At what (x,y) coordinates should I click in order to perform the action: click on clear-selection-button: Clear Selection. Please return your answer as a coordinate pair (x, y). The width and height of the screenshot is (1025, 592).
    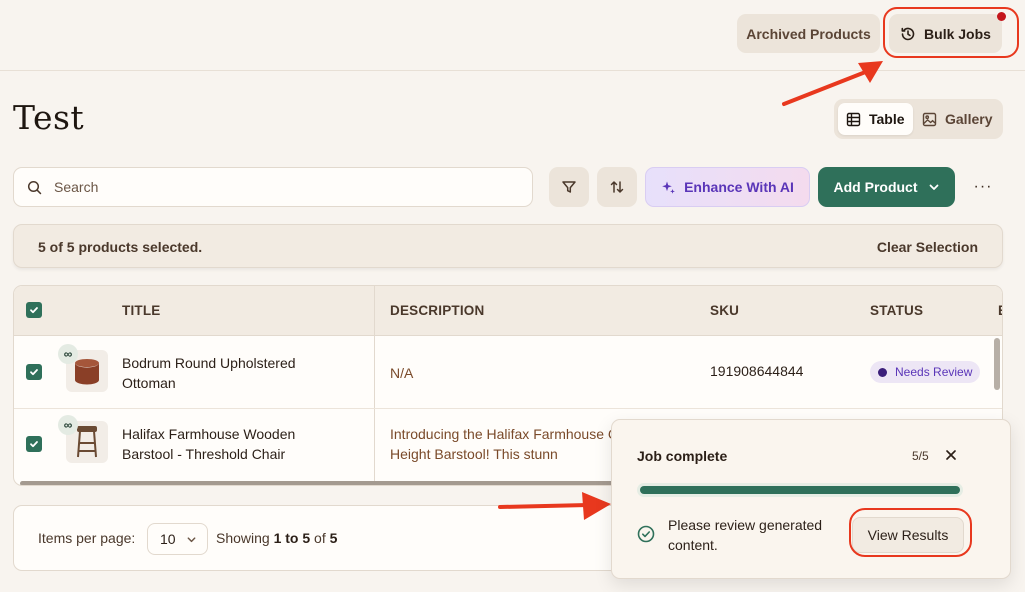
    Looking at the image, I should click on (927, 247).